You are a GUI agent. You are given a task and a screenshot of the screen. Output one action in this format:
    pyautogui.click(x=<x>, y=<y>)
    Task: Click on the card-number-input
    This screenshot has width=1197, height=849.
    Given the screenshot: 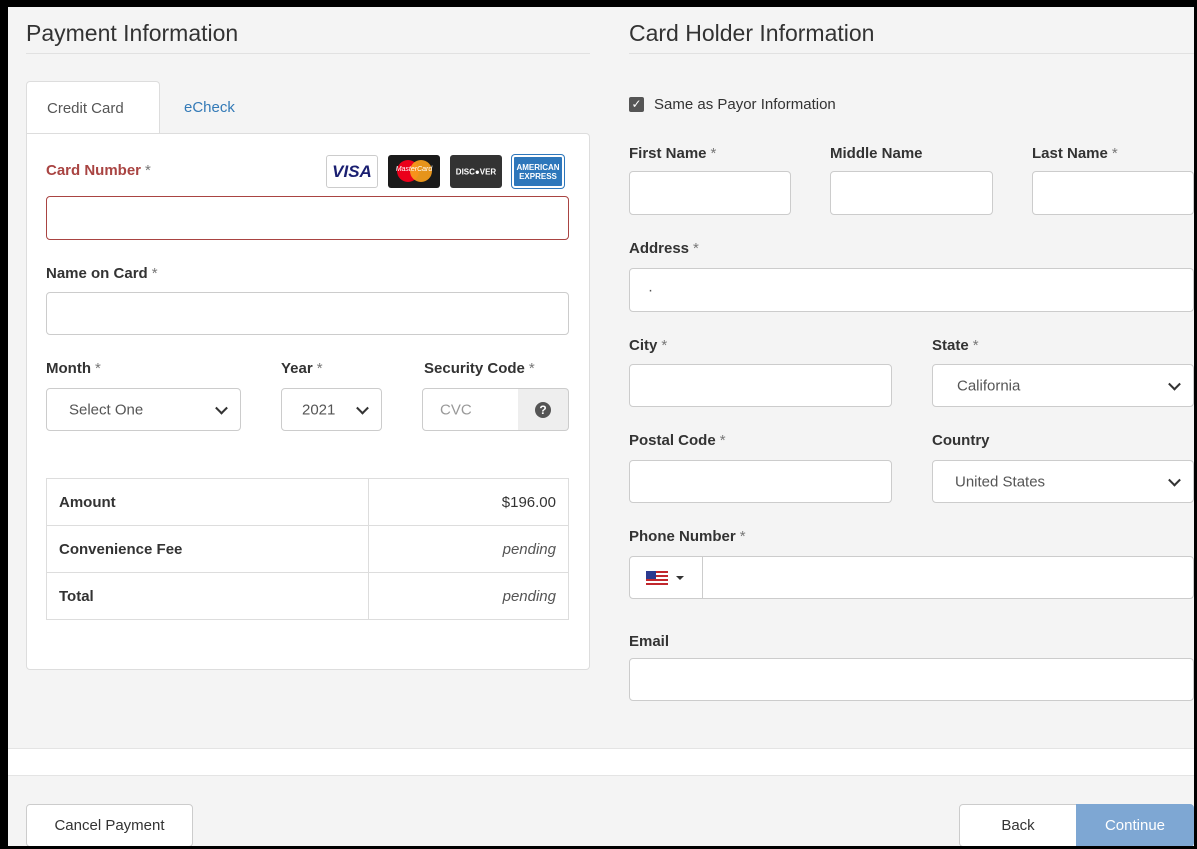 What is the action you would take?
    pyautogui.click(x=307, y=218)
    